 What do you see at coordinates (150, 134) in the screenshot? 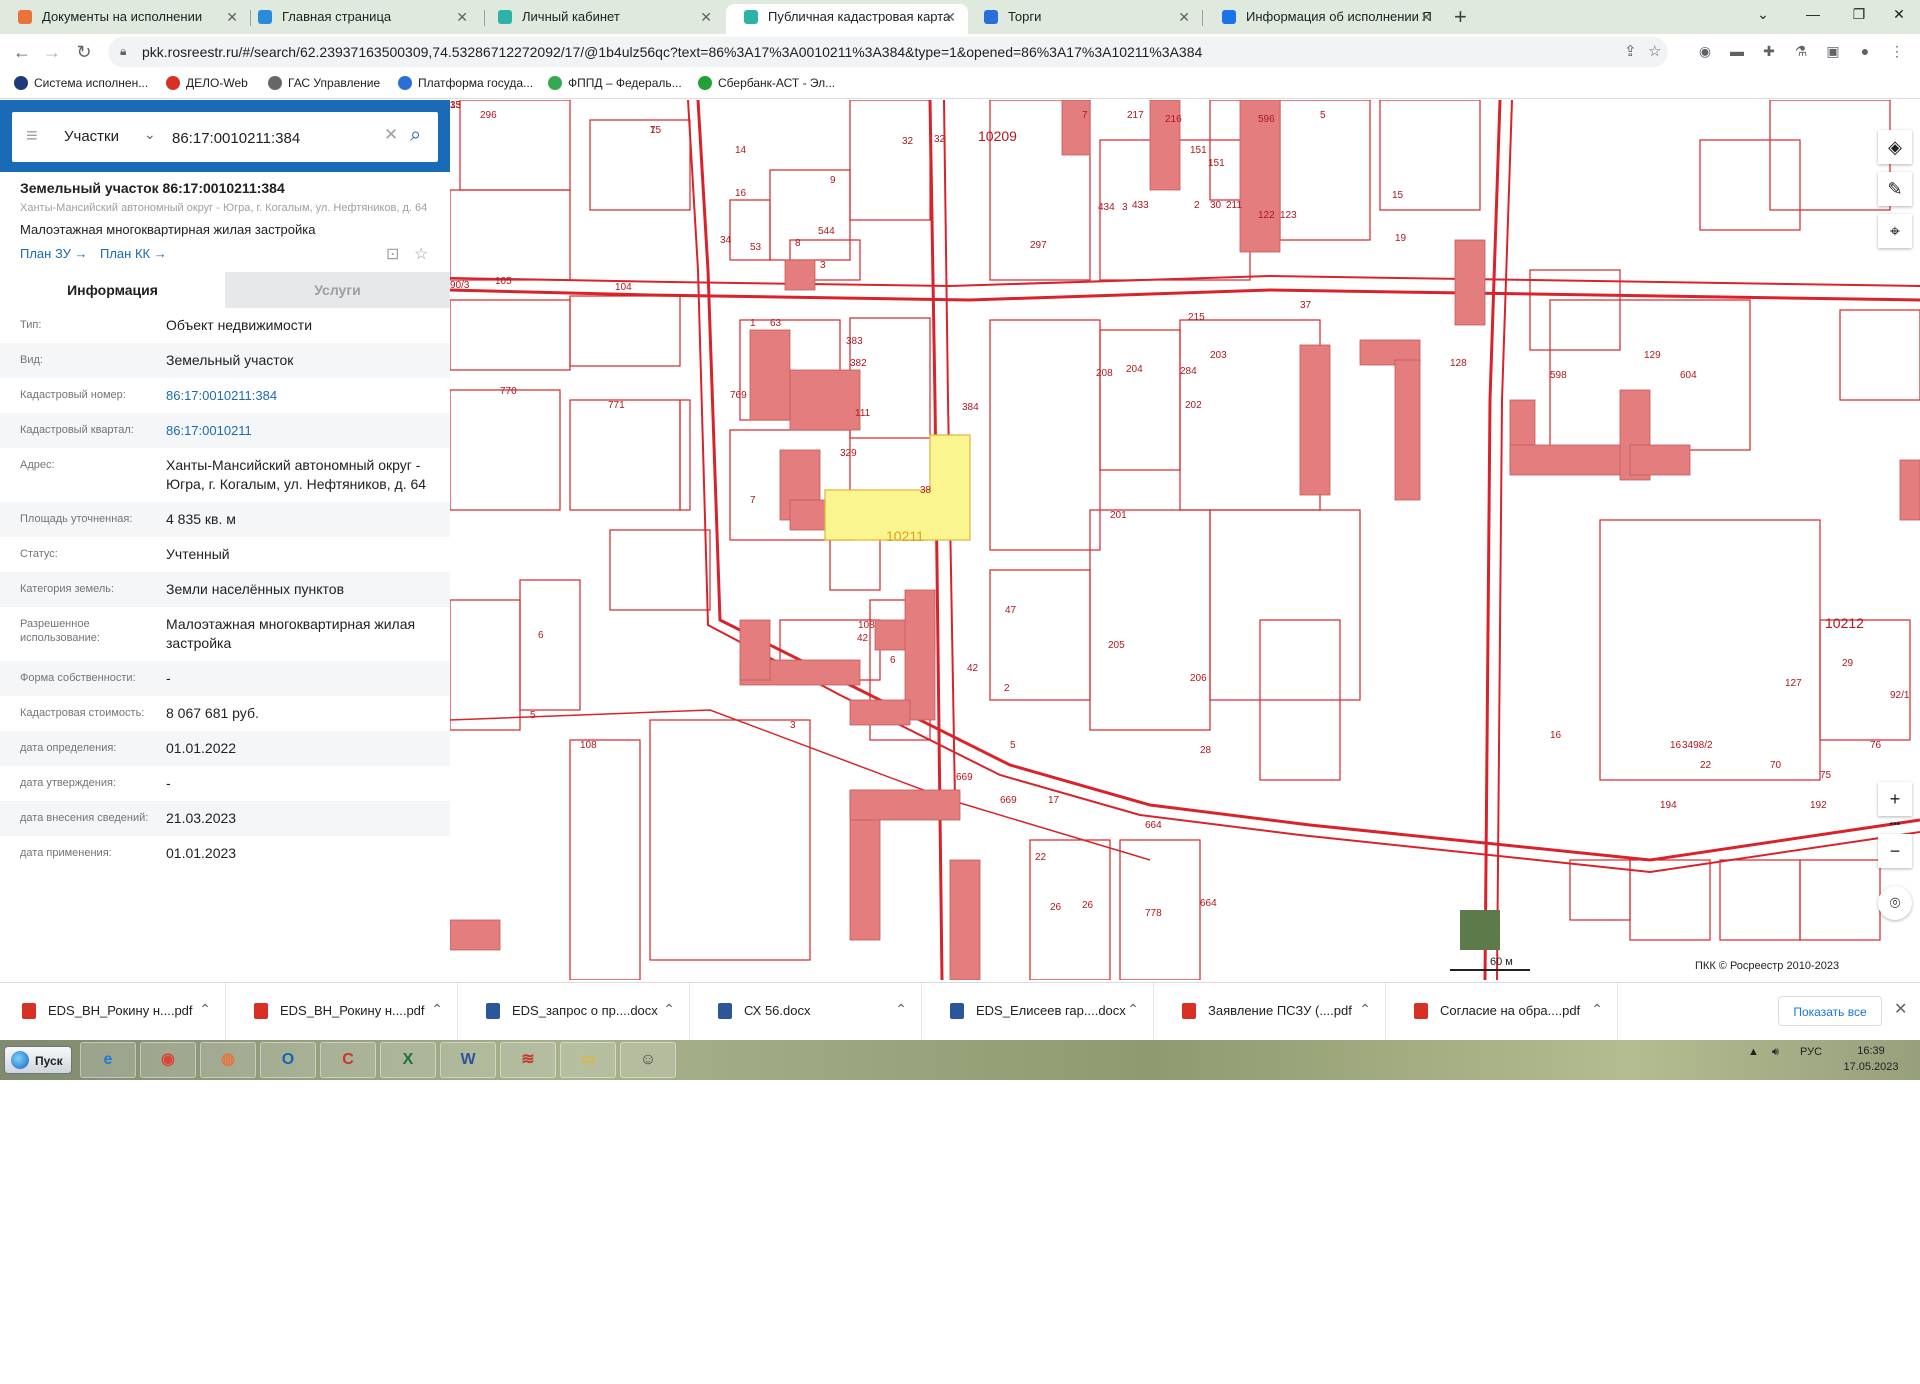
I see `chevron-down-icon: ⌄` at bounding box center [150, 134].